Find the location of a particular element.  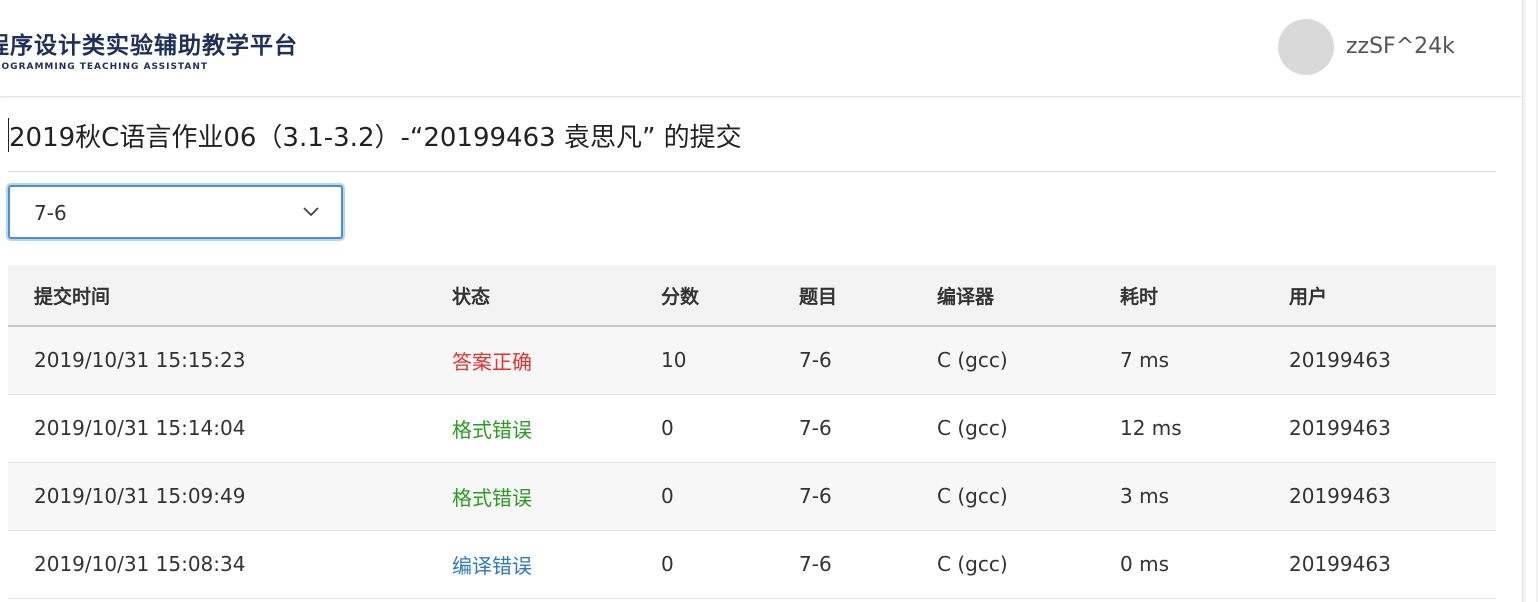

duration: 3 ms is located at coordinates (1144, 496).